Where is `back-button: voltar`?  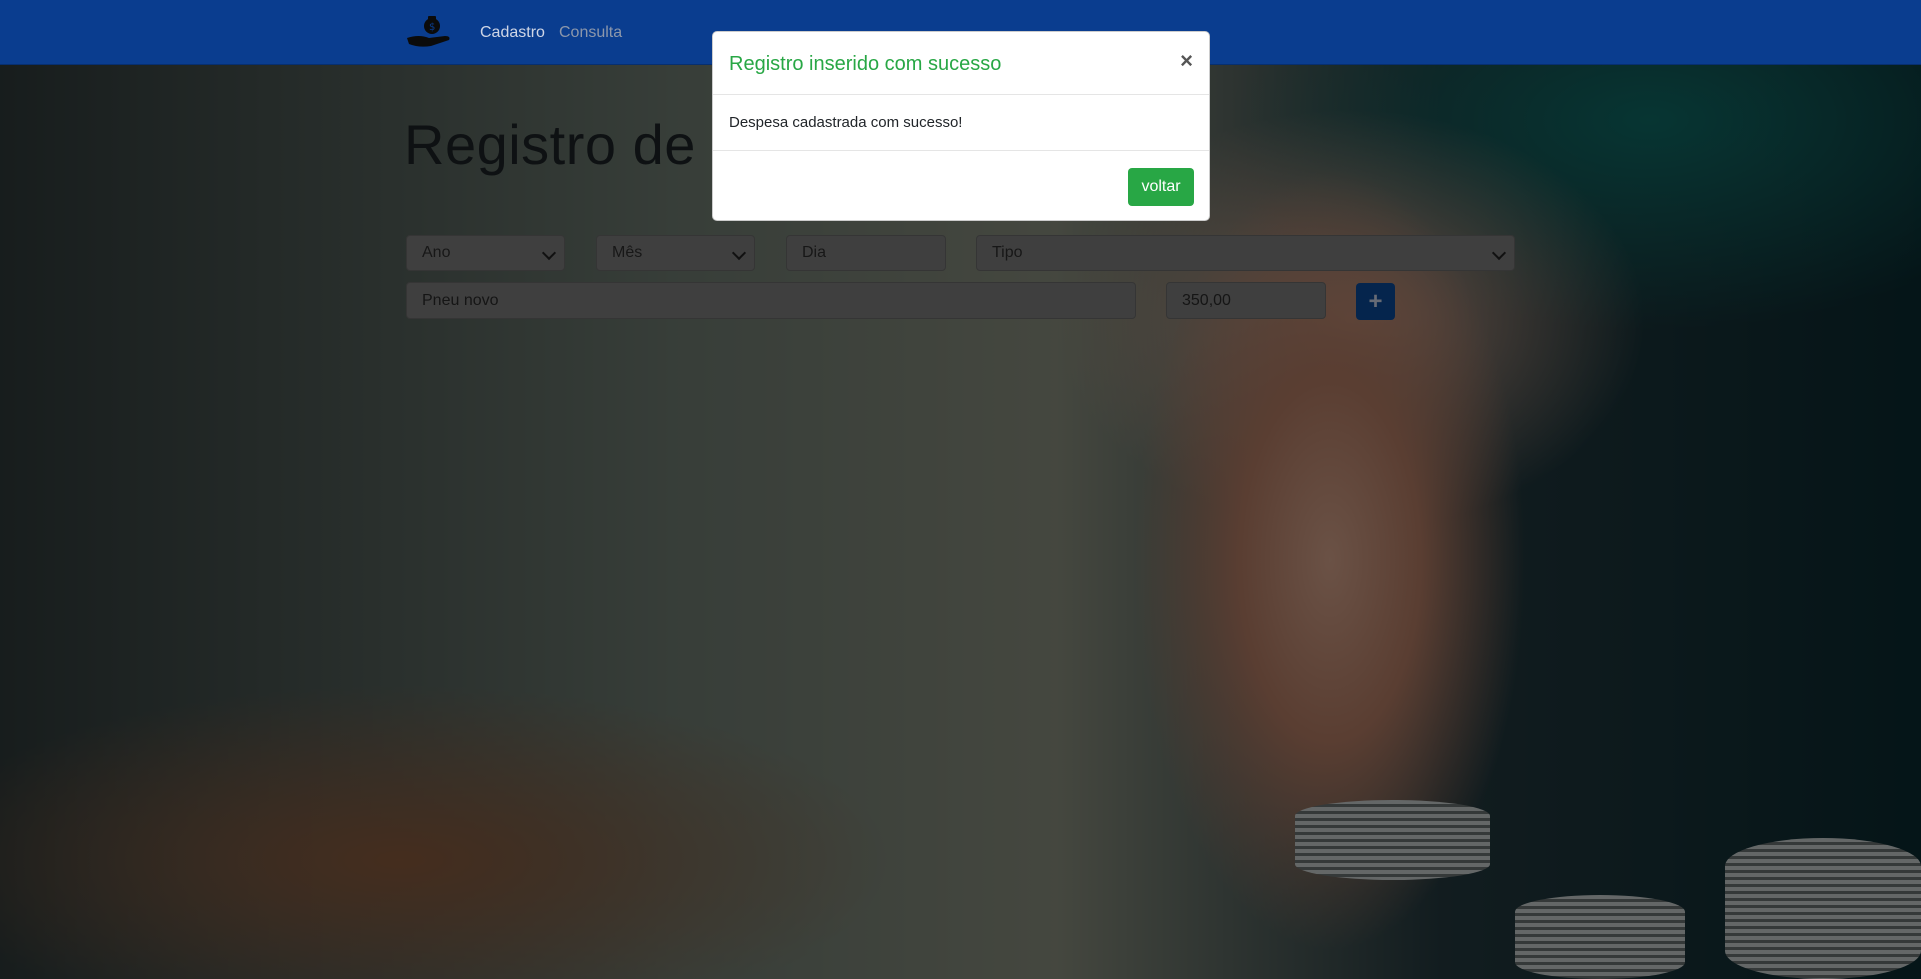
back-button: voltar is located at coordinates (1161, 187).